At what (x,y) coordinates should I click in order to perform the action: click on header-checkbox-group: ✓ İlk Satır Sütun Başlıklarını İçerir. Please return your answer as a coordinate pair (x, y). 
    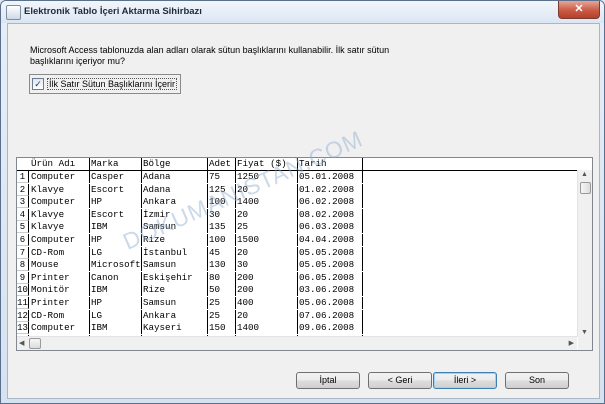
    Looking at the image, I should click on (105, 84).